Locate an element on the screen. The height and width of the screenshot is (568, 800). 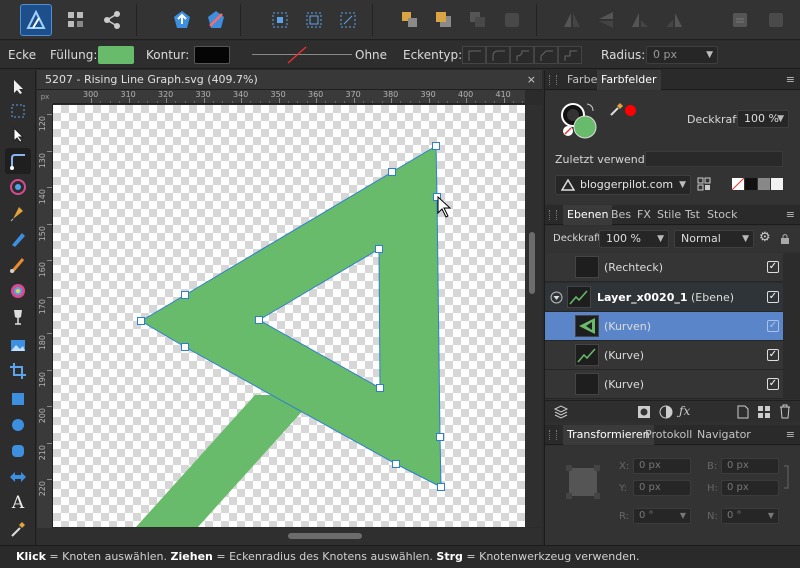
target-tool-icon is located at coordinates (18, 187).